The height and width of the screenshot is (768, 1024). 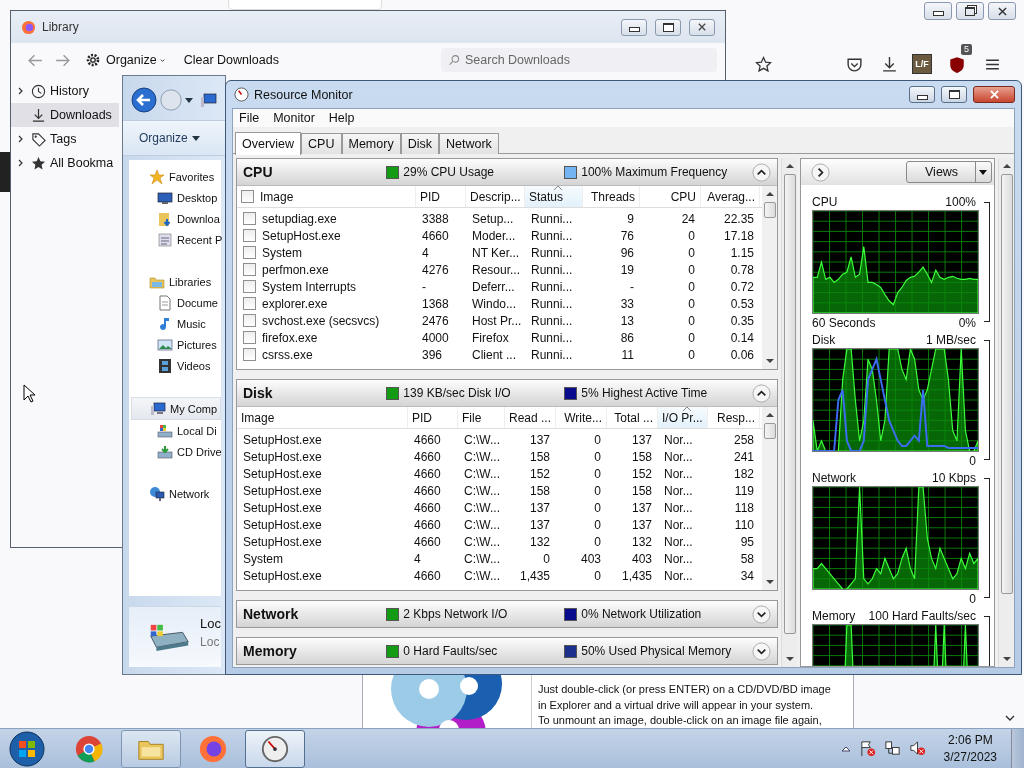 I want to click on nav-item: Local Di, so click(x=175, y=430).